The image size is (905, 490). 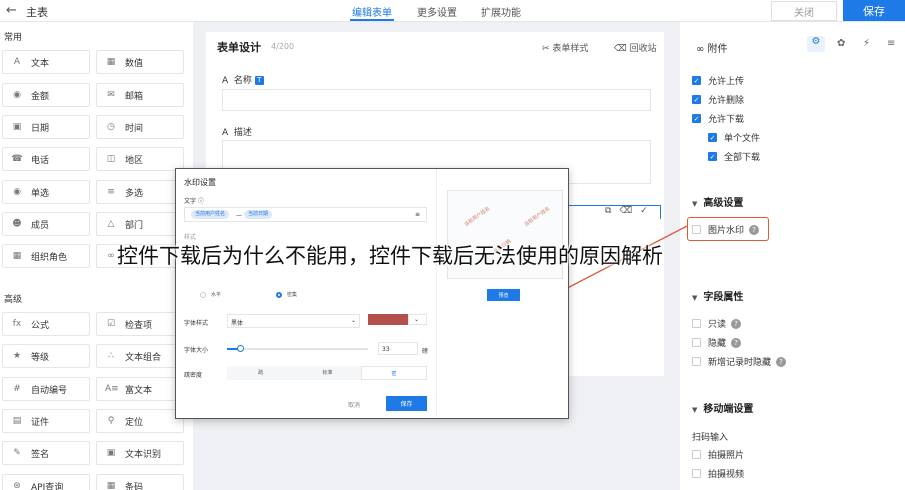 What do you see at coordinates (196, 323) in the screenshot?
I see `font-style-label: 字体样式` at bounding box center [196, 323].